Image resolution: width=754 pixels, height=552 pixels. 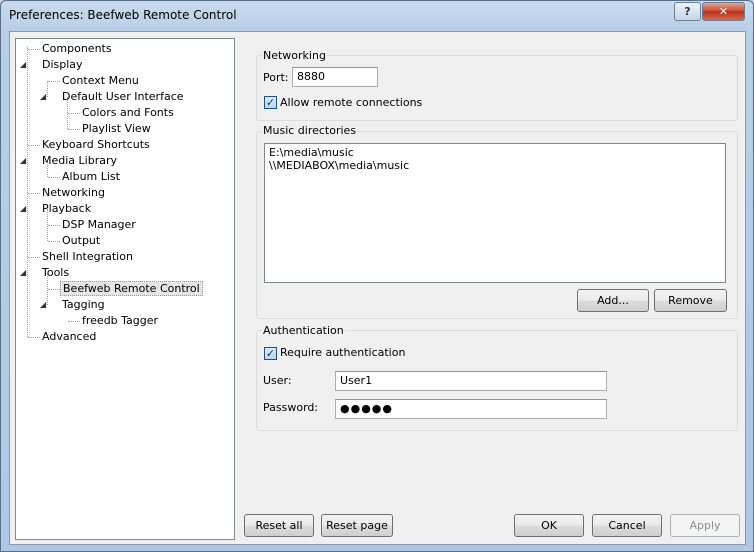 I want to click on tree-item-tools: ◢ Tools, so click(x=45, y=273).